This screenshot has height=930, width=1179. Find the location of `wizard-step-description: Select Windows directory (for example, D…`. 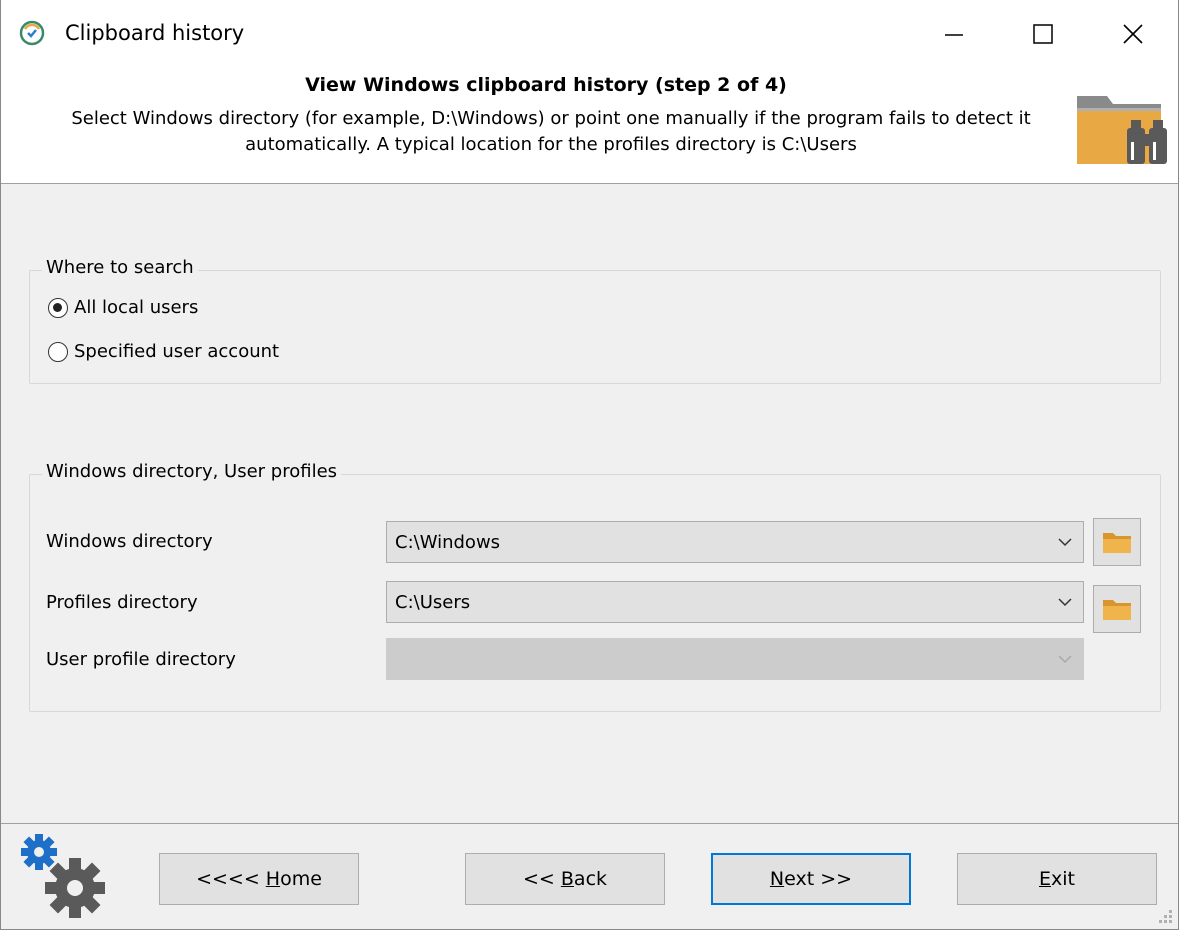

wizard-step-description: Select Windows directory (for example, D… is located at coordinates (551, 132).